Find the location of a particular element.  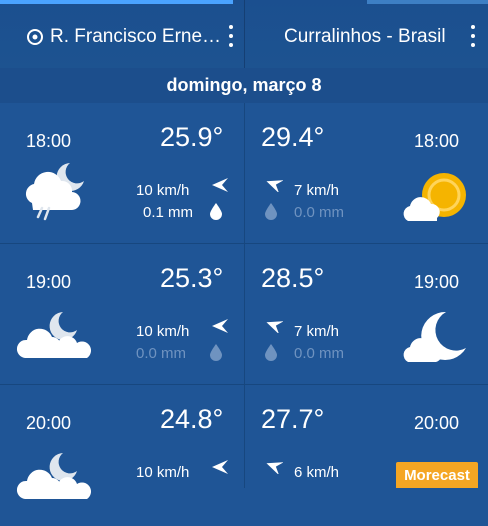

tab-location-curralinhos: Curralinhos - Brasil is located at coordinates (365, 37).